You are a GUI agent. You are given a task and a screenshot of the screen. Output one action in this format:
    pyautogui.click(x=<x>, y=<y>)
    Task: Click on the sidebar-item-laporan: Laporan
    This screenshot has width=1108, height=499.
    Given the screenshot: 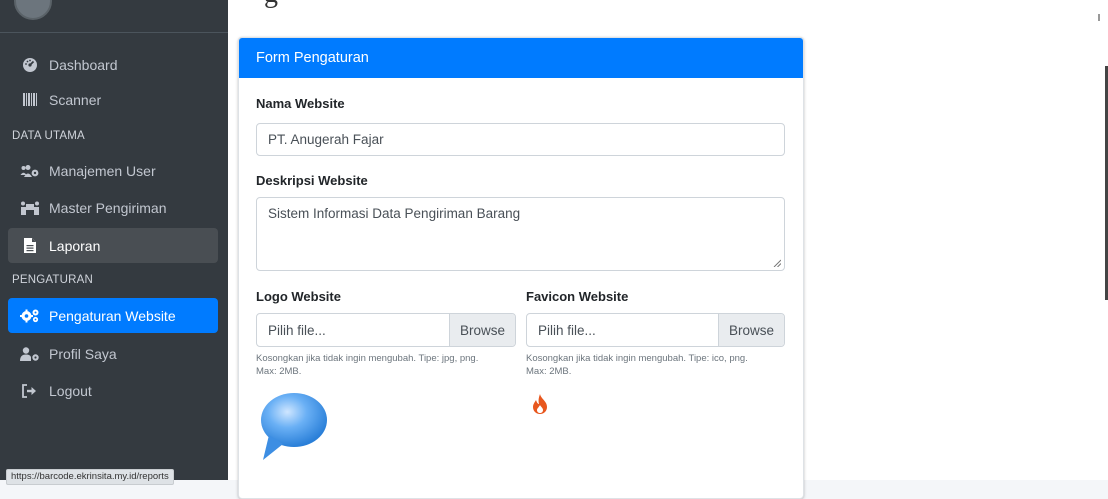 What is the action you would take?
    pyautogui.click(x=113, y=245)
    